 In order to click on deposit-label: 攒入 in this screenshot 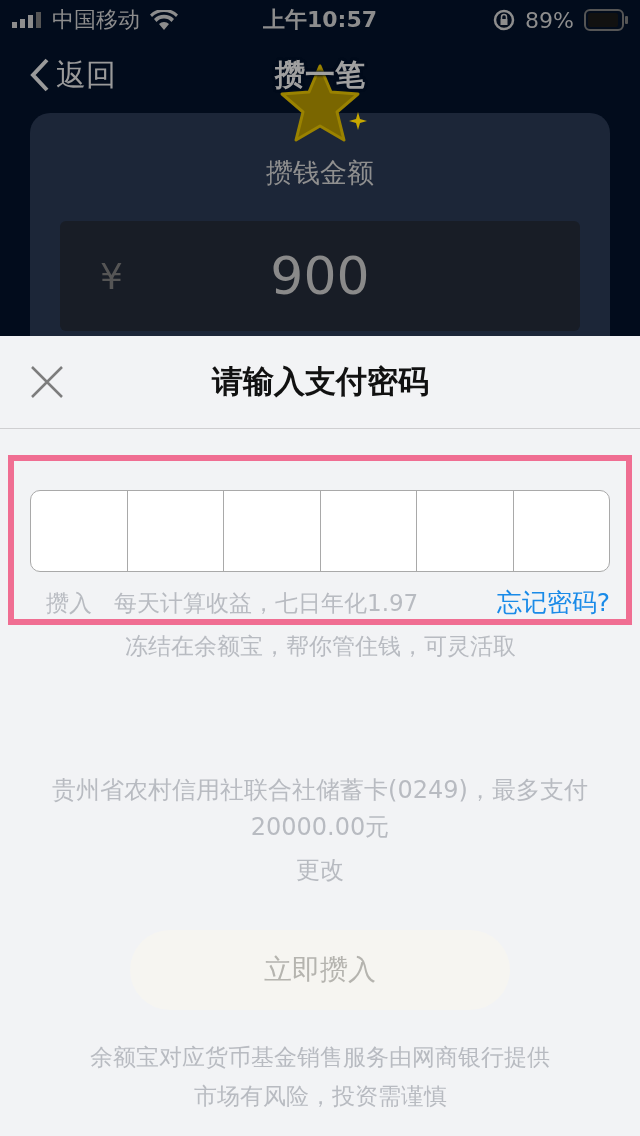, I will do `click(69, 603)`.